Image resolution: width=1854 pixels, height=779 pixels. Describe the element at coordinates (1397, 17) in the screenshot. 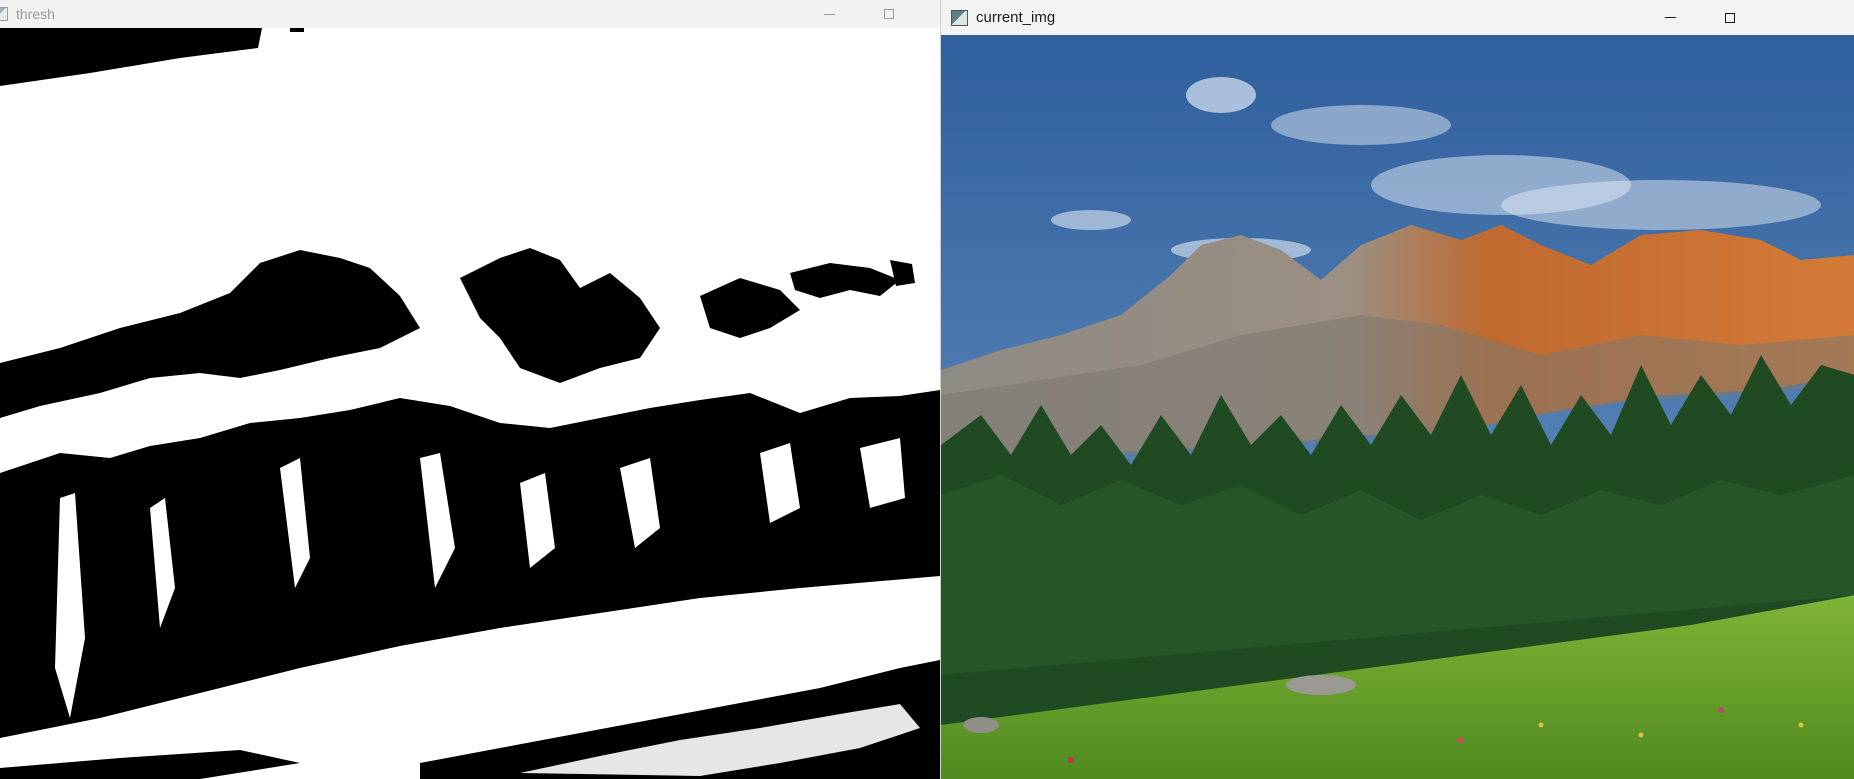

I see `current-img-titlebar: current_img` at that location.